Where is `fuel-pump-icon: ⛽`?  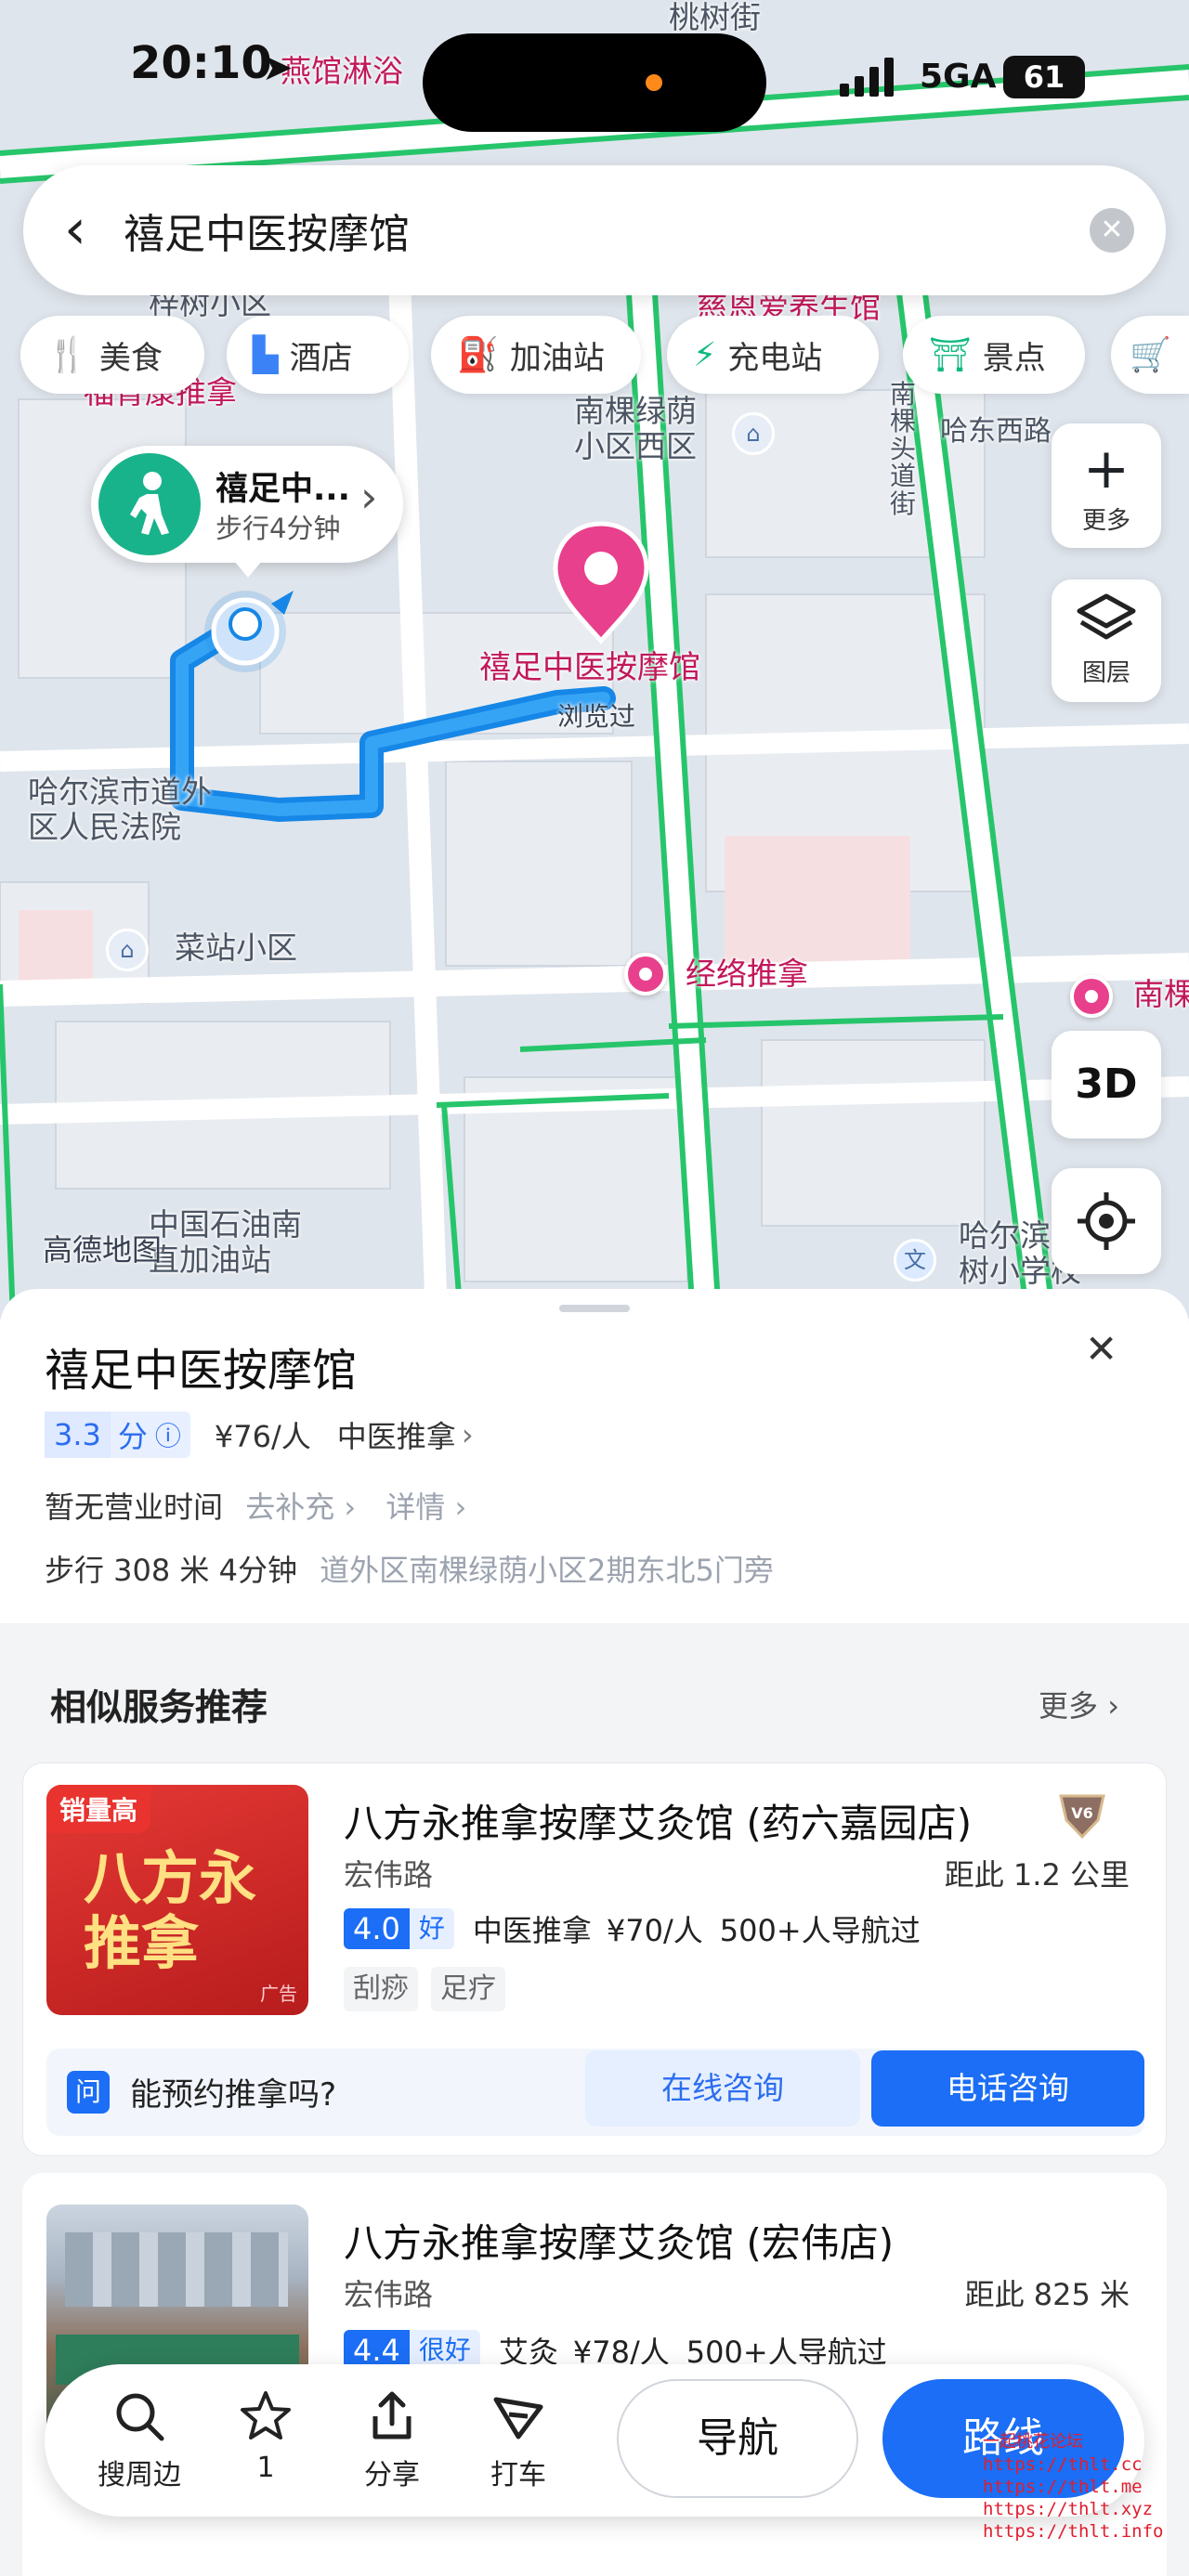 fuel-pump-icon: ⛽ is located at coordinates (478, 355).